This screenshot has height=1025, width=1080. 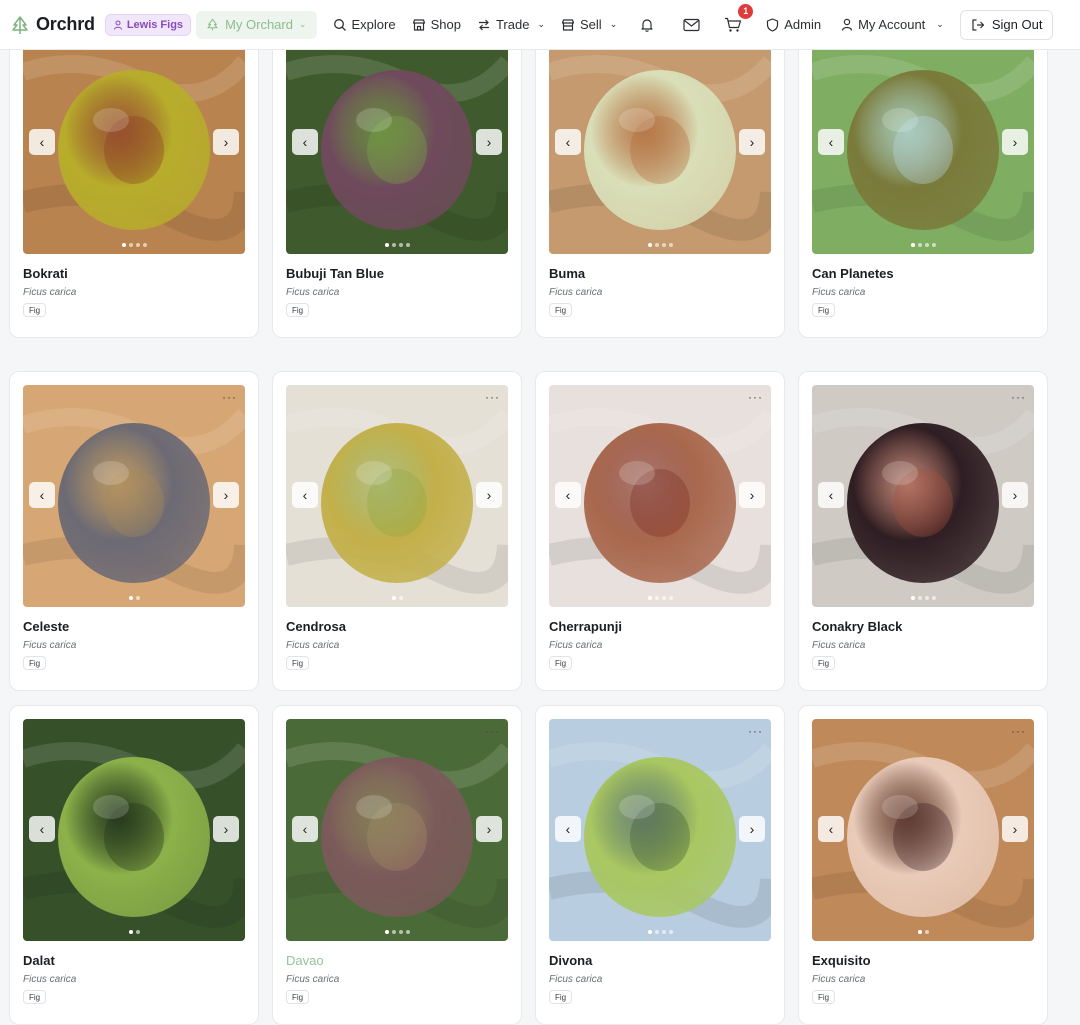 What do you see at coordinates (923, 531) in the screenshot?
I see `fig-card: ··· ‹ › Conakry Black Ficus carica Fig` at bounding box center [923, 531].